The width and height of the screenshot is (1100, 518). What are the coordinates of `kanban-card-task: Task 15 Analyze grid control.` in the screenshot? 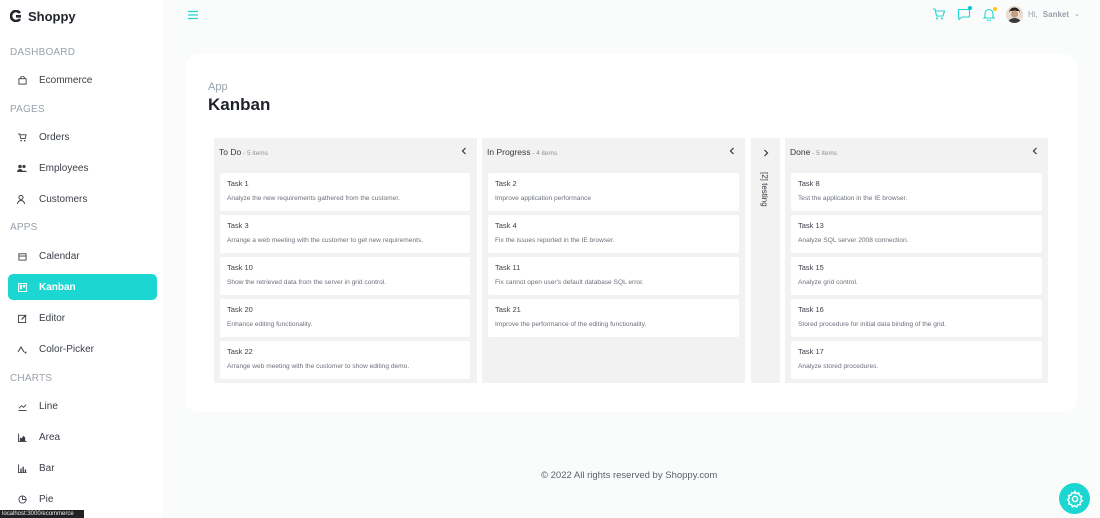 It's located at (916, 276).